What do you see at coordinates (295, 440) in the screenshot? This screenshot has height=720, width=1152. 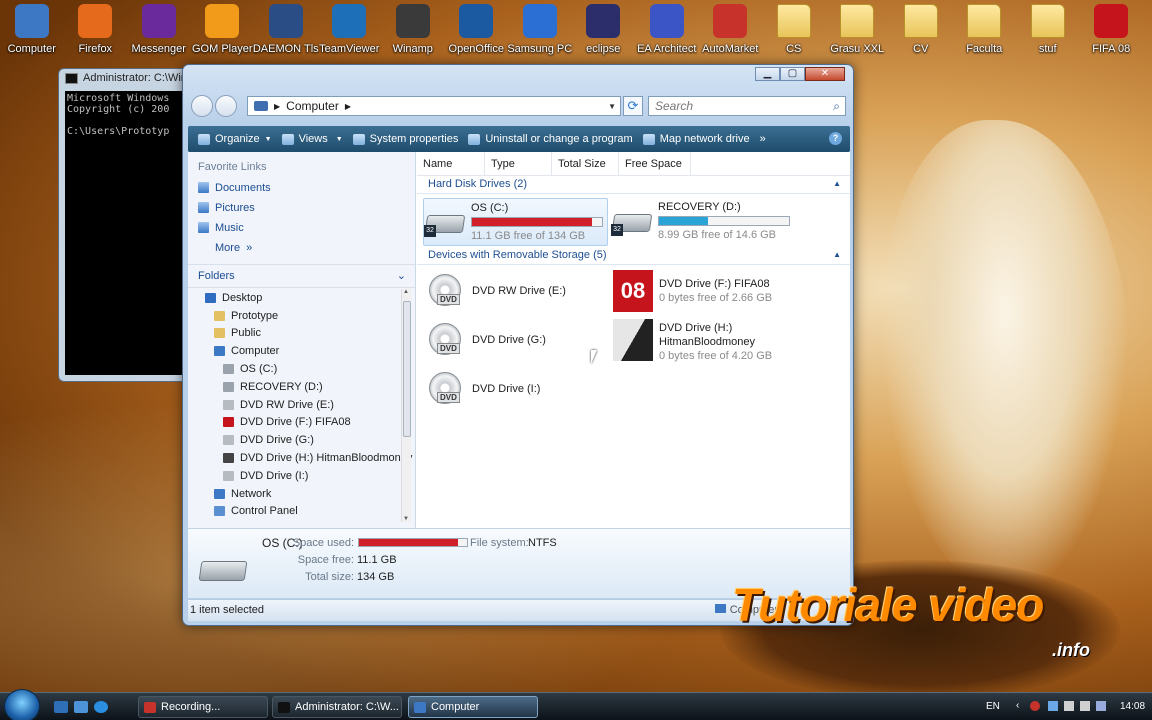 I see `tree-item: DVD Drive (G:)` at bounding box center [295, 440].